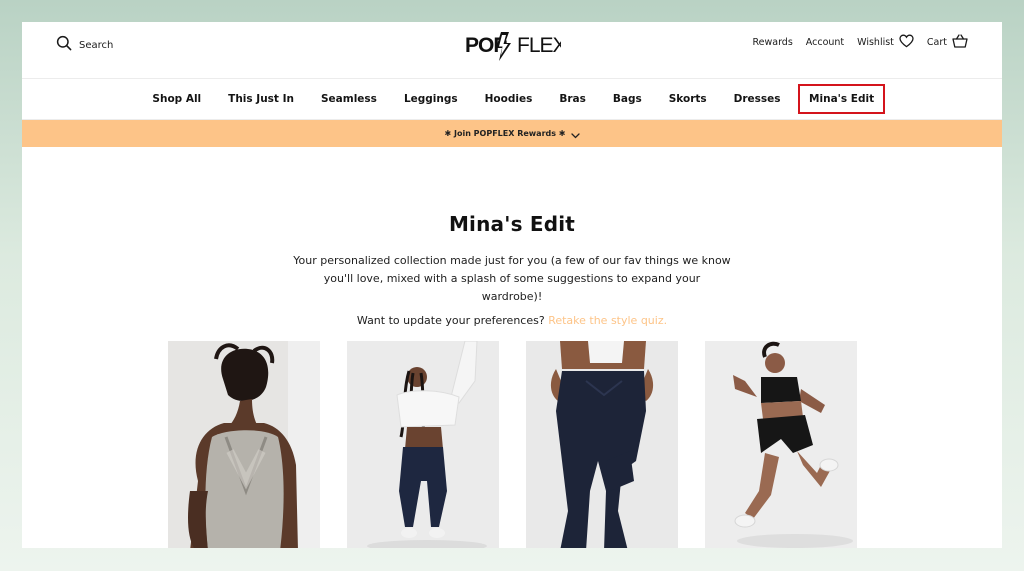  What do you see at coordinates (947, 42) in the screenshot?
I see `cart-link: Cart` at bounding box center [947, 42].